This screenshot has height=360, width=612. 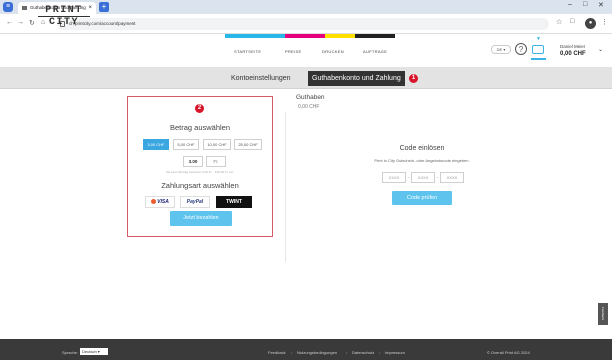 I want to click on cart-icon, so click(x=538, y=49).